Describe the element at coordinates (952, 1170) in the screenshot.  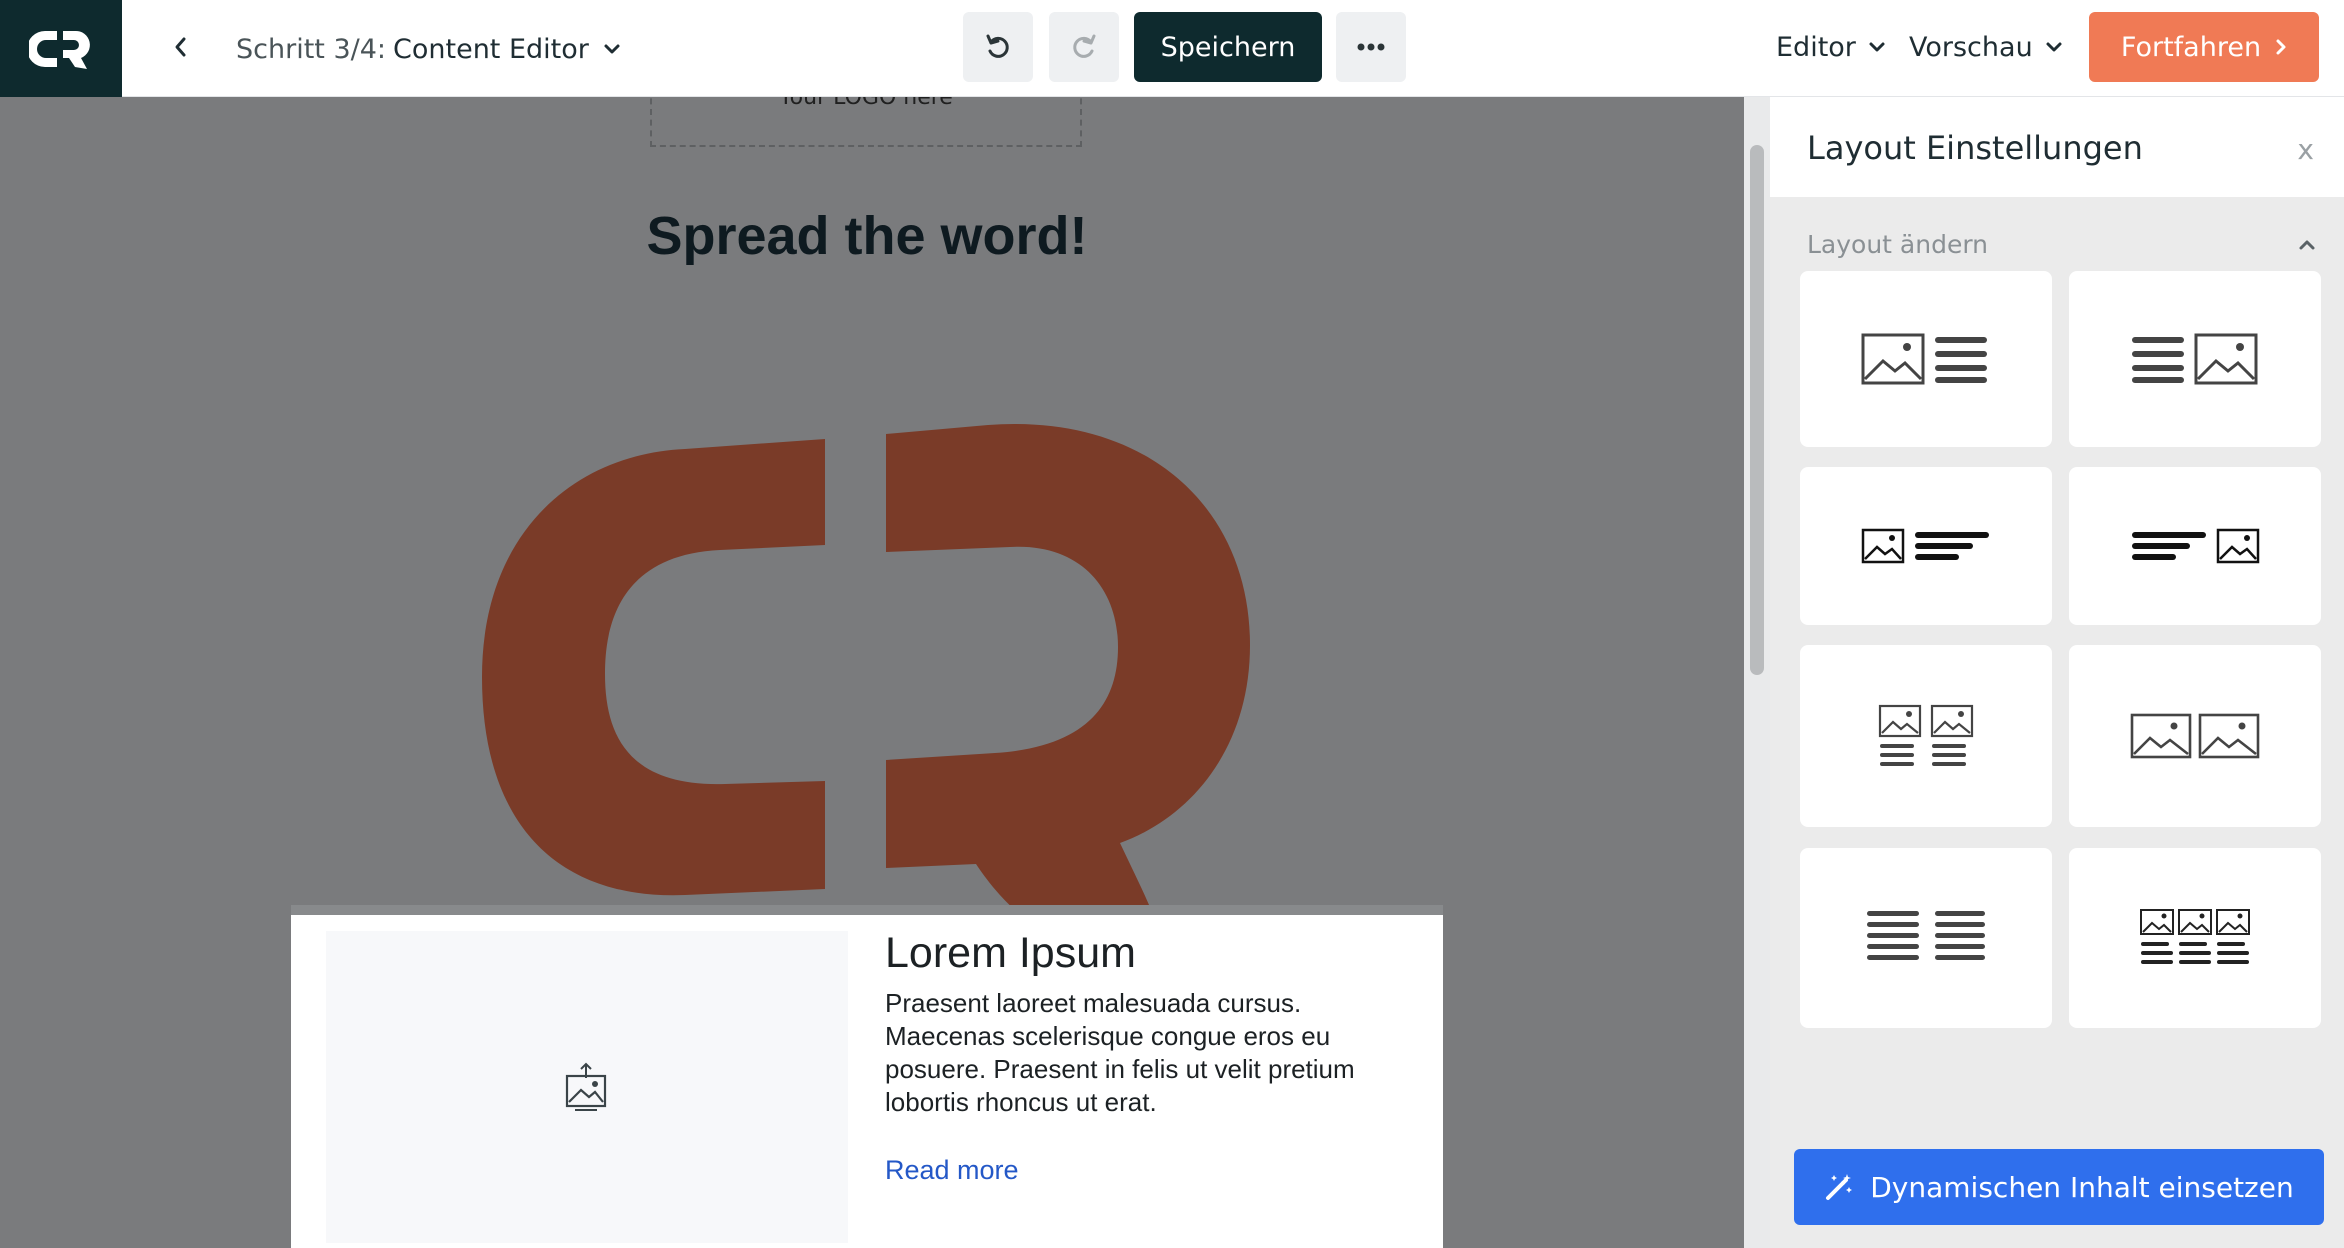
I see `read-more-link: Read more` at that location.